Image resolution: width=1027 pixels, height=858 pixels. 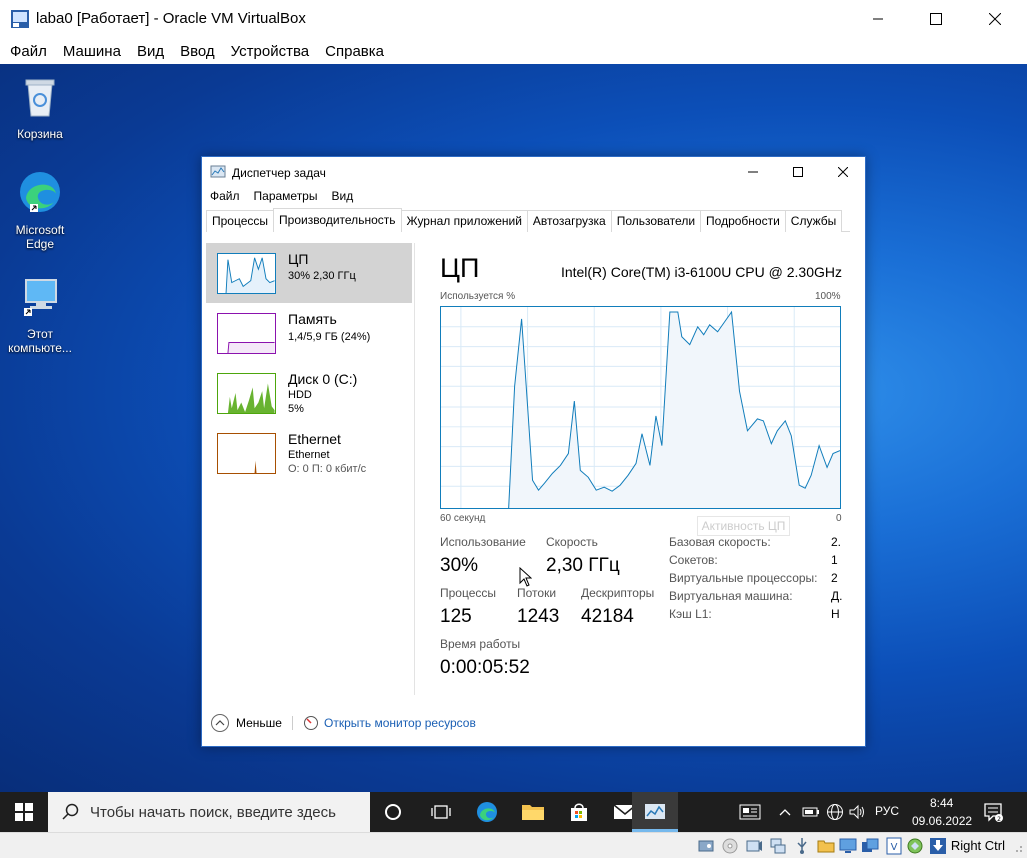 I want to click on task-manager-icon, so click(x=218, y=171).